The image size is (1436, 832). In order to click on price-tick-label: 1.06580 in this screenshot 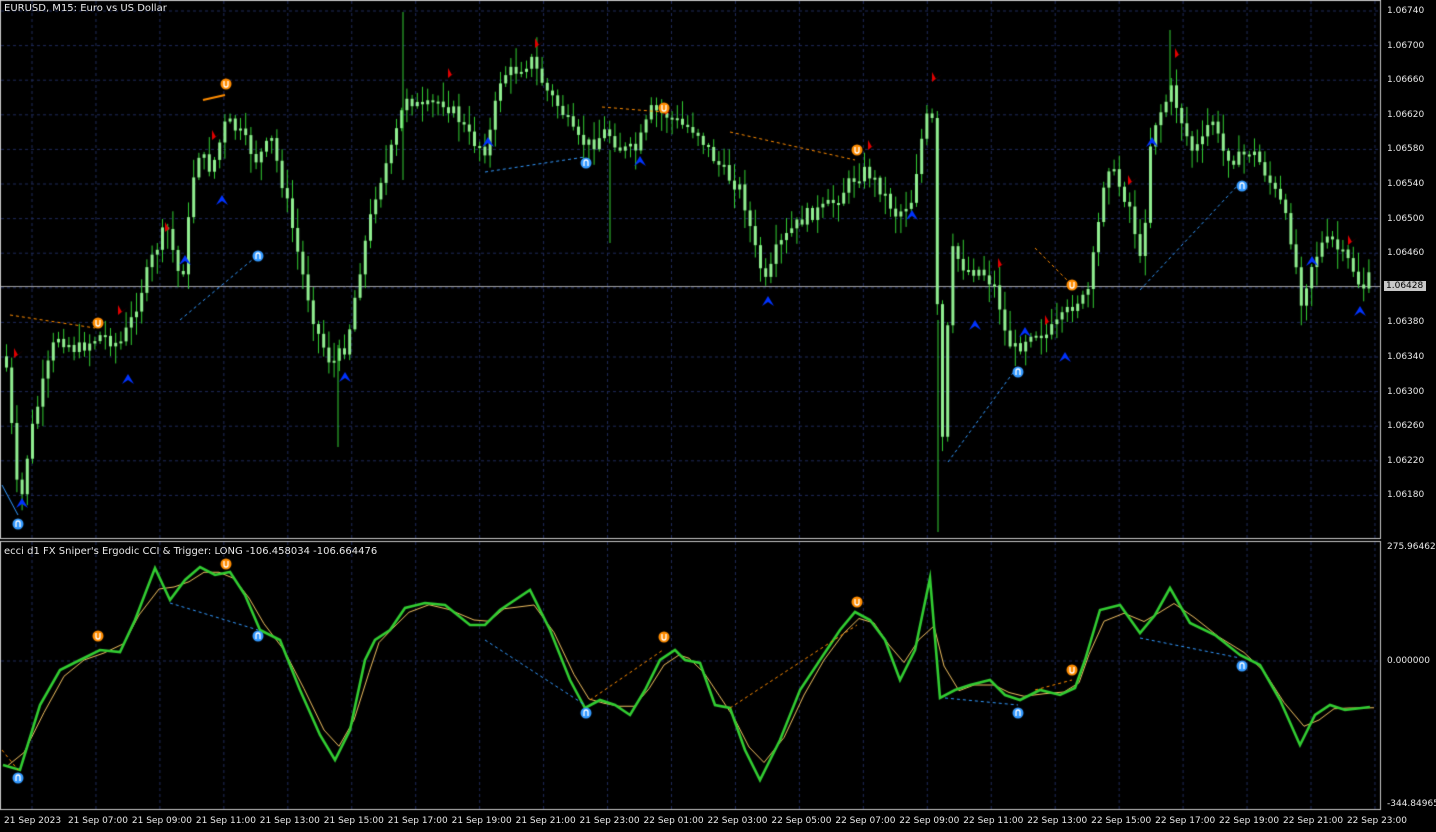, I will do `click(1406, 149)`.